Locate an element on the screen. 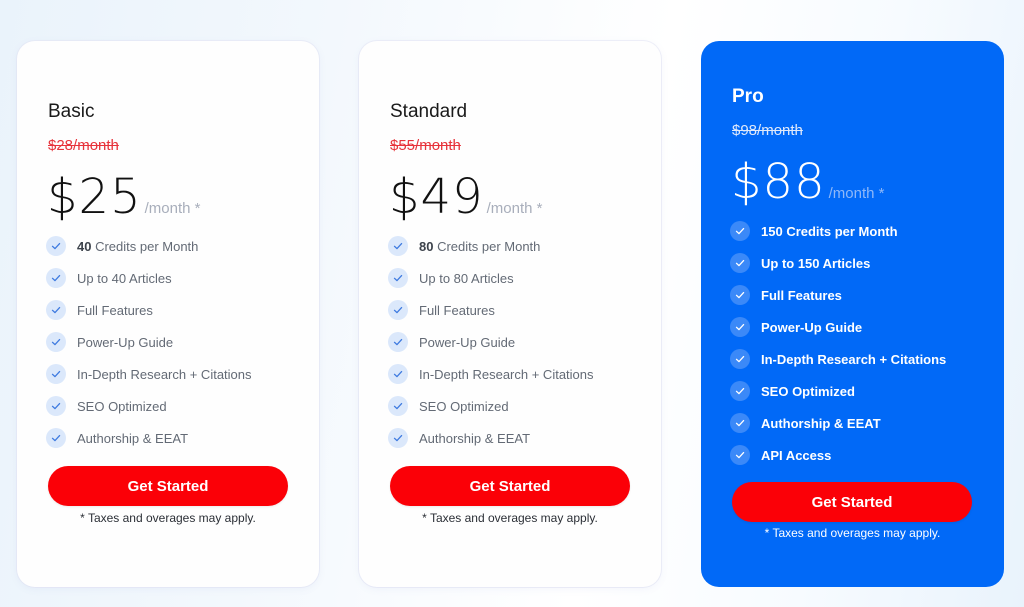 The width and height of the screenshot is (1024, 607). feature-item: Up to 150 Articles is located at coordinates (838, 263).